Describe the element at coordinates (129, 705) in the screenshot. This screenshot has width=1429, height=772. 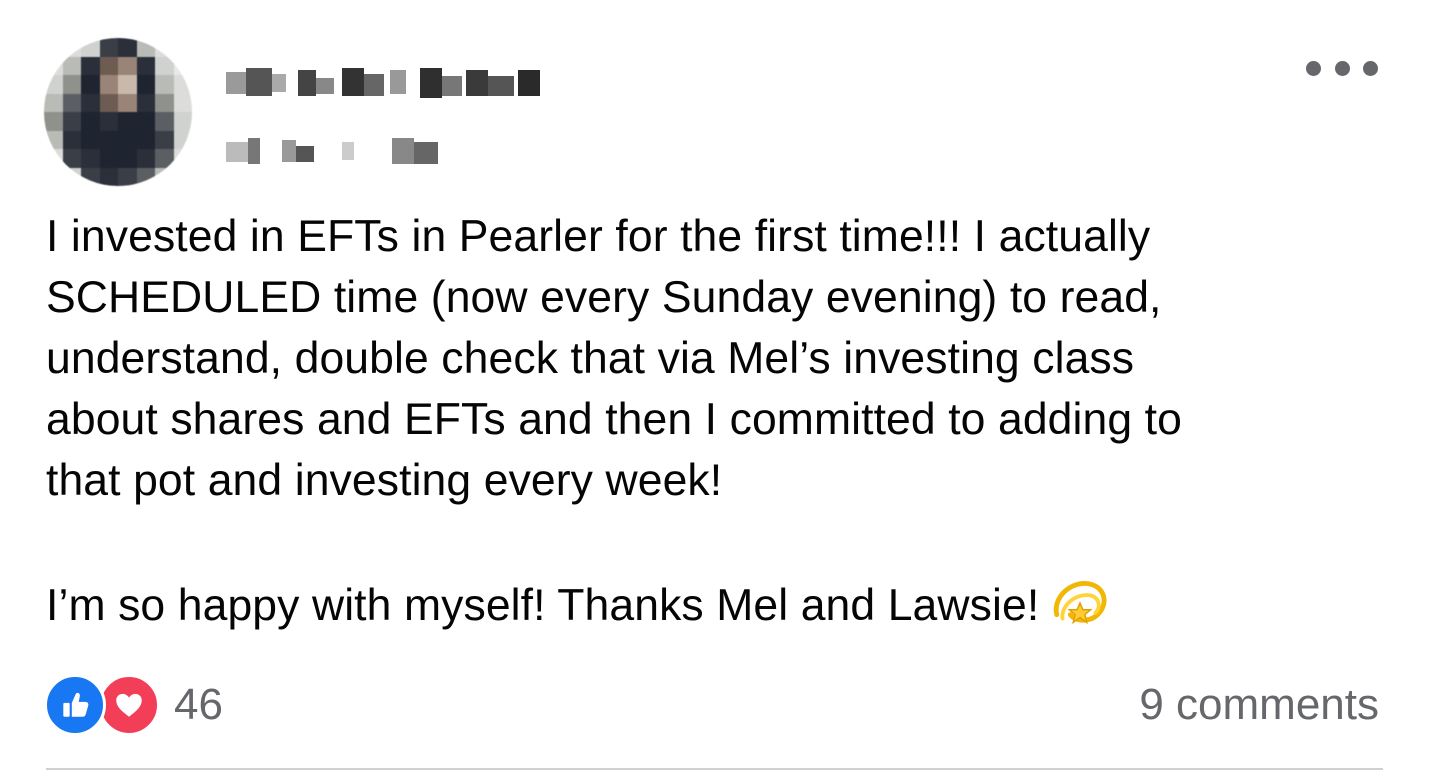
I see `love-icon` at that location.